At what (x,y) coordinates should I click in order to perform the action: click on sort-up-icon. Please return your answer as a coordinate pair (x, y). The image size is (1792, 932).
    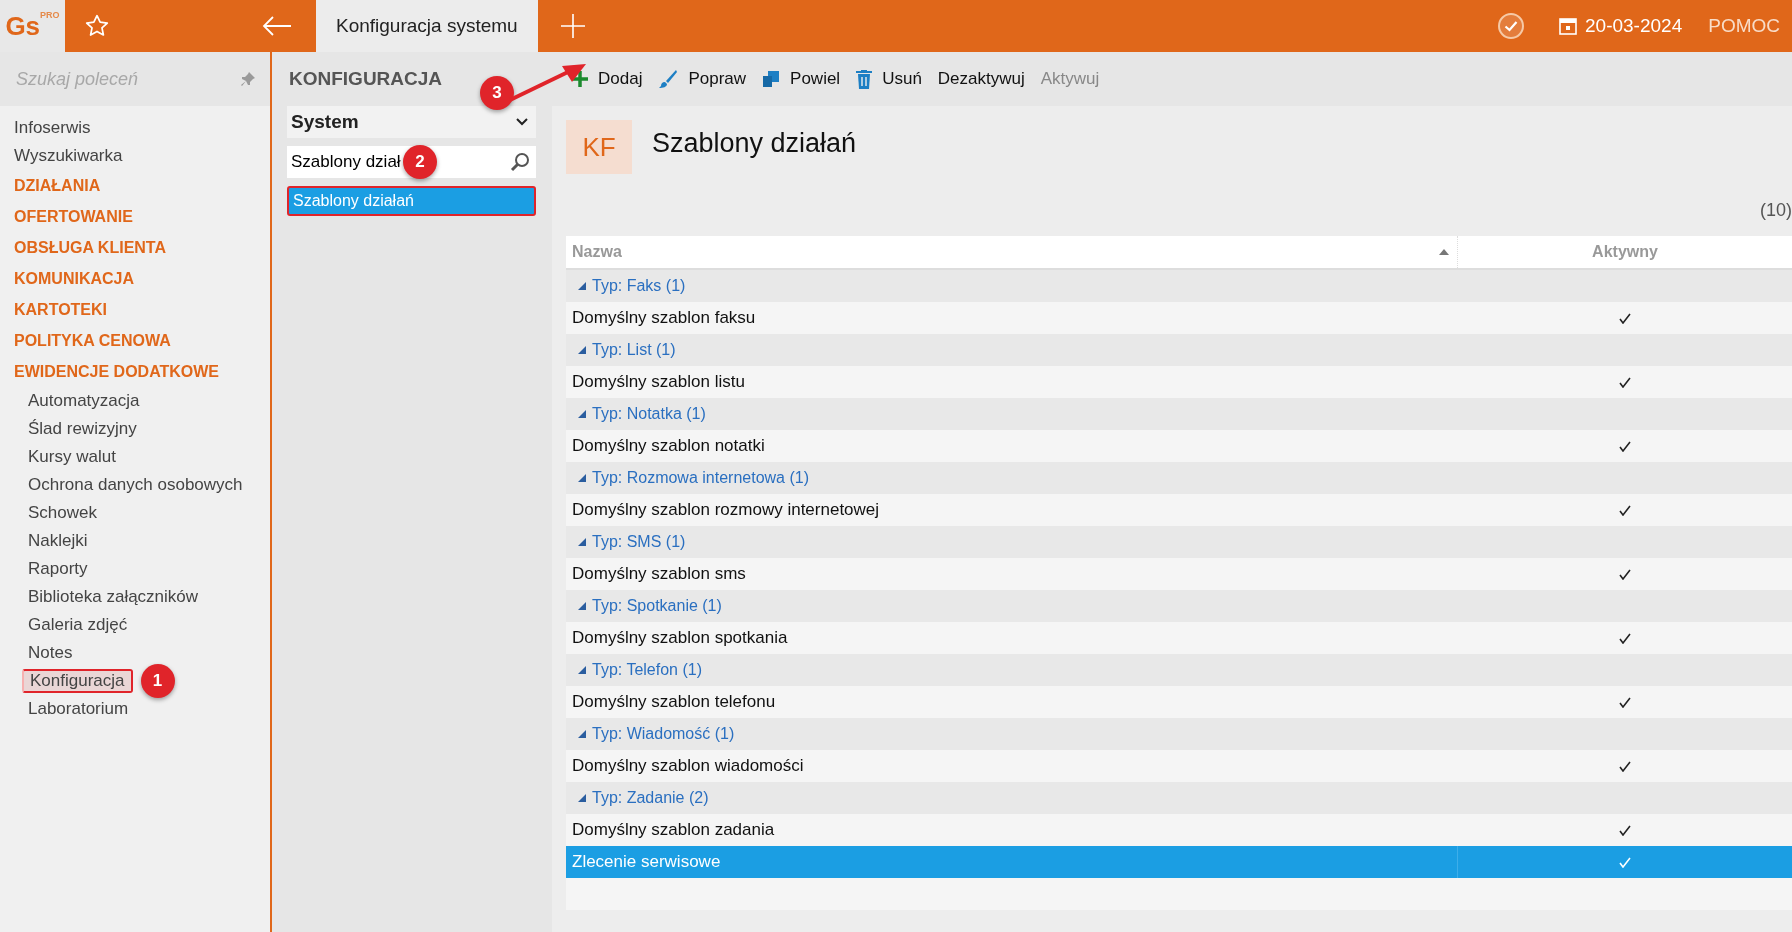
    Looking at the image, I should click on (1444, 252).